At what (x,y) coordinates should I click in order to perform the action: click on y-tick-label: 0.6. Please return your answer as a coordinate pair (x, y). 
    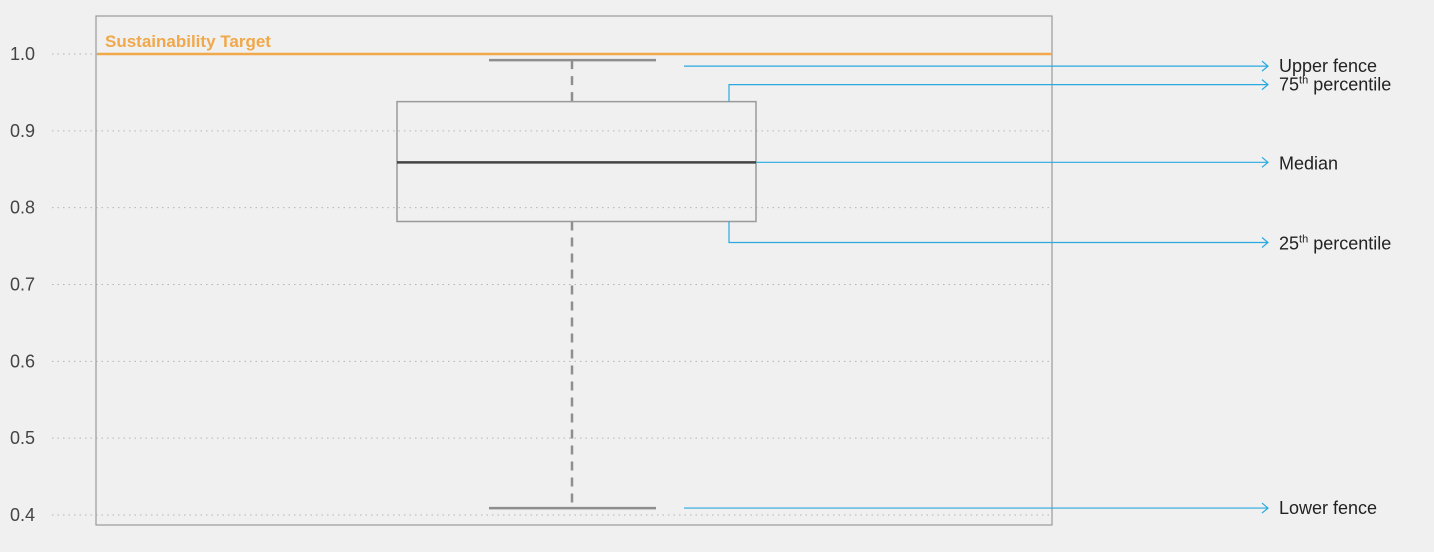
    Looking at the image, I should click on (22, 361).